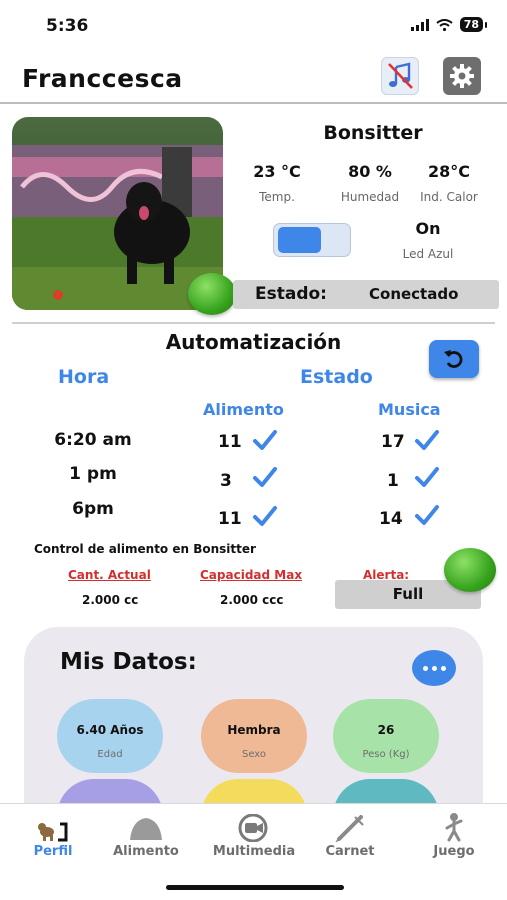  I want to click on heat-index-label: Ind. Calor, so click(449, 197).